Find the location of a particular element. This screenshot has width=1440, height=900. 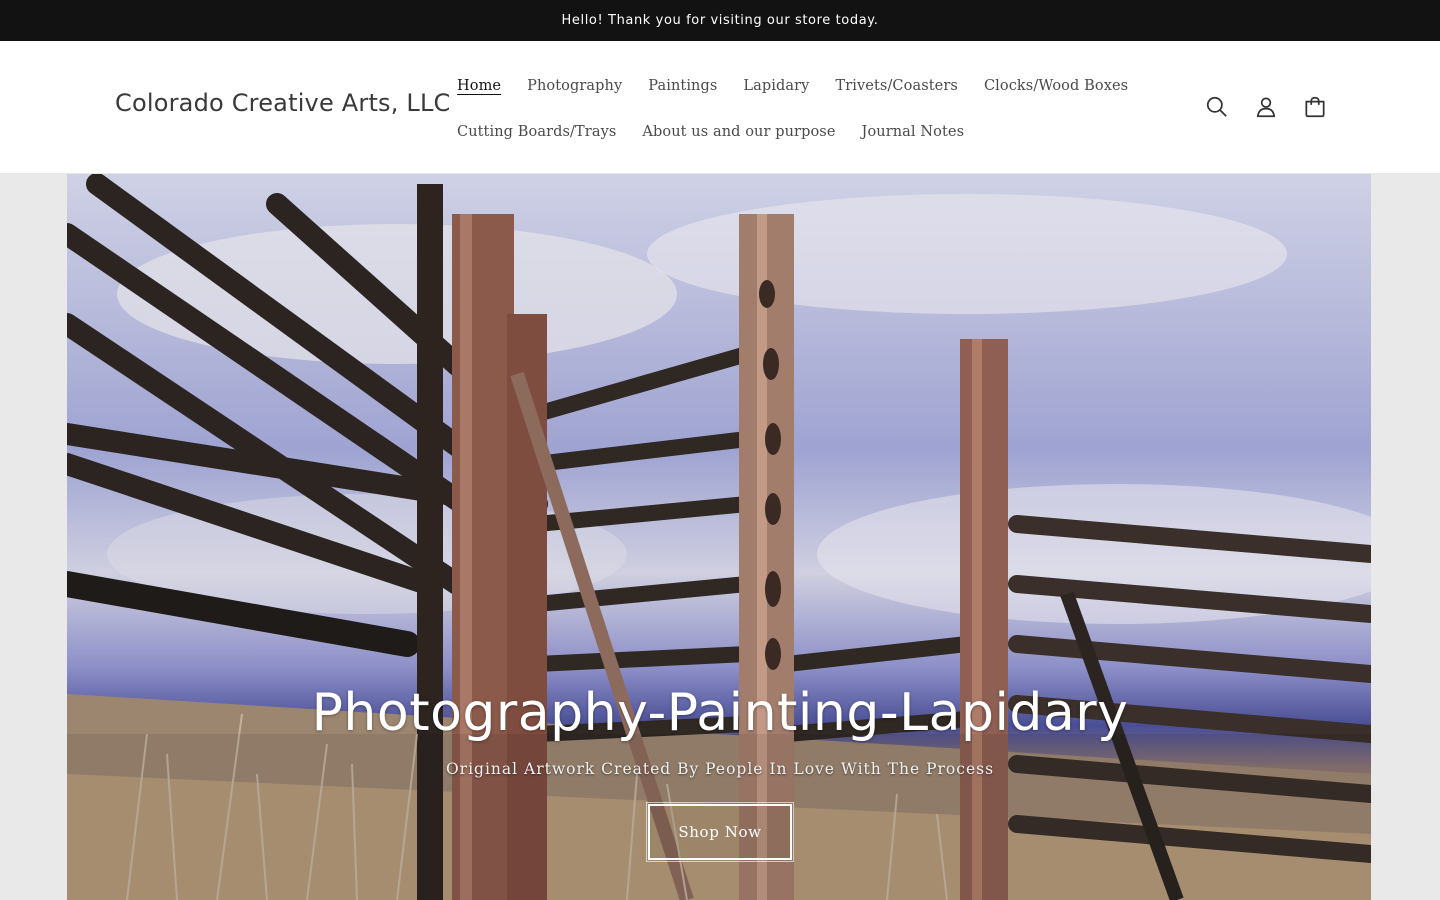

account-button is located at coordinates (1266, 107).